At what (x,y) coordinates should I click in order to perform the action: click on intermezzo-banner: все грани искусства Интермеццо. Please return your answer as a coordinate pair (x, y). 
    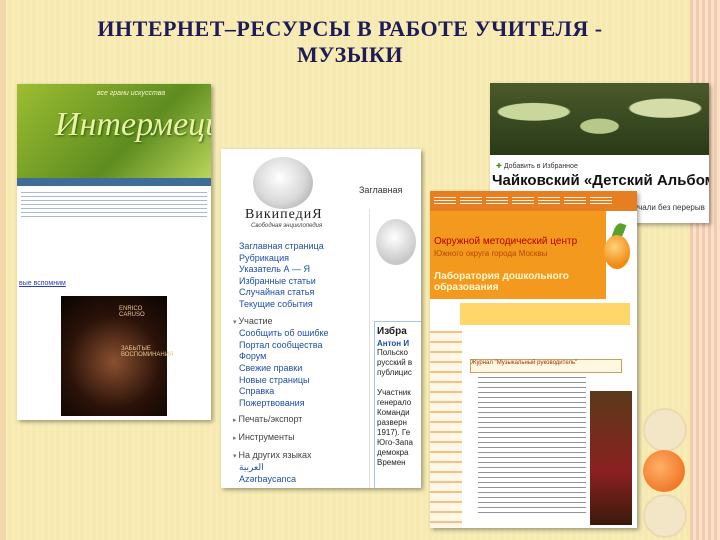
    Looking at the image, I should click on (114, 131).